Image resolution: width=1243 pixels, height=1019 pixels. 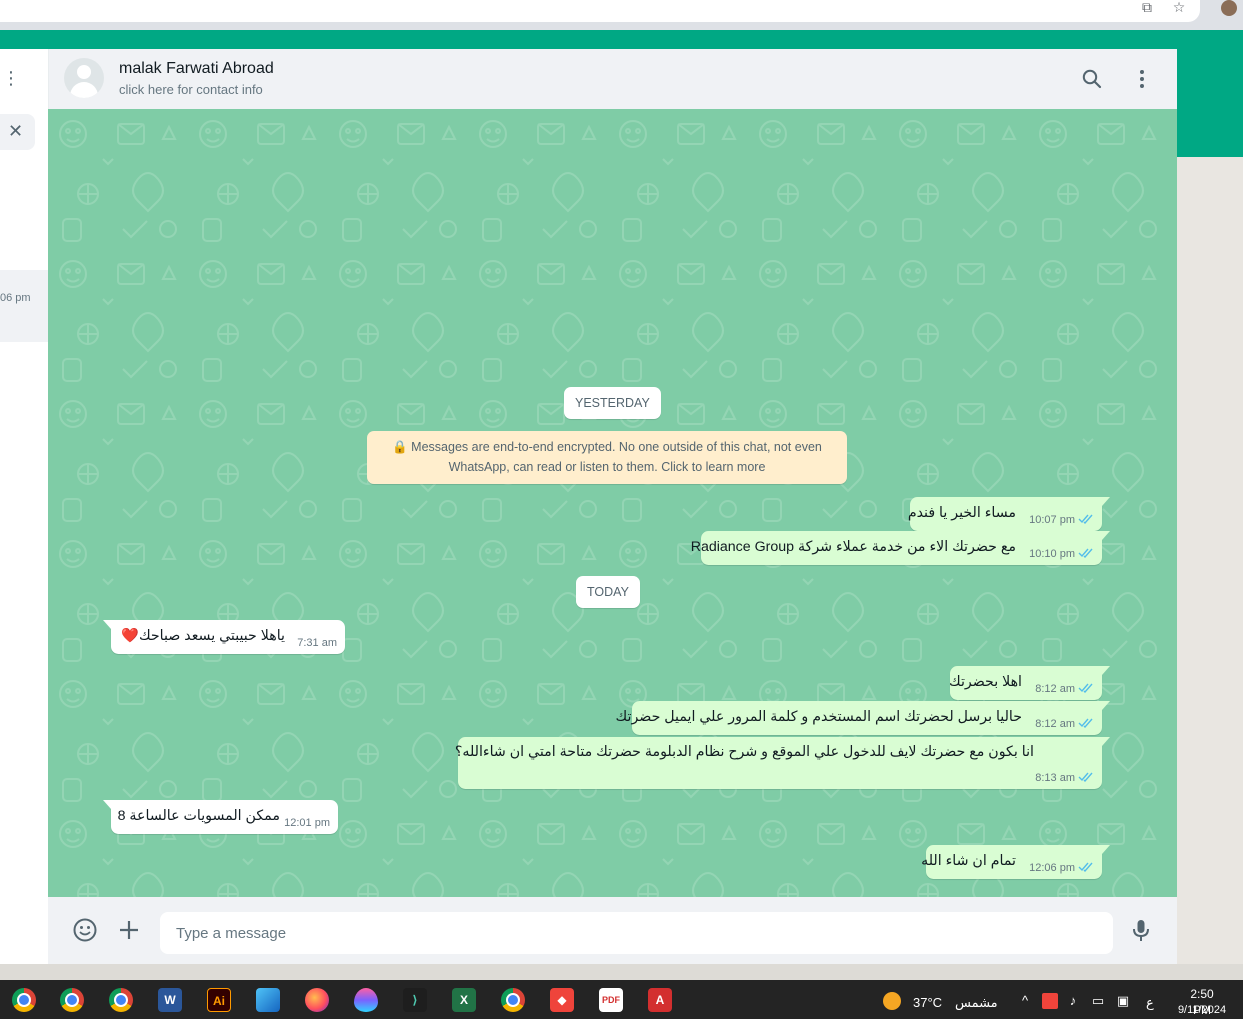 I want to click on message-bubble-incoming: ممكن المسويات عالساعة 8 12:01 pm, so click(x=220, y=817).